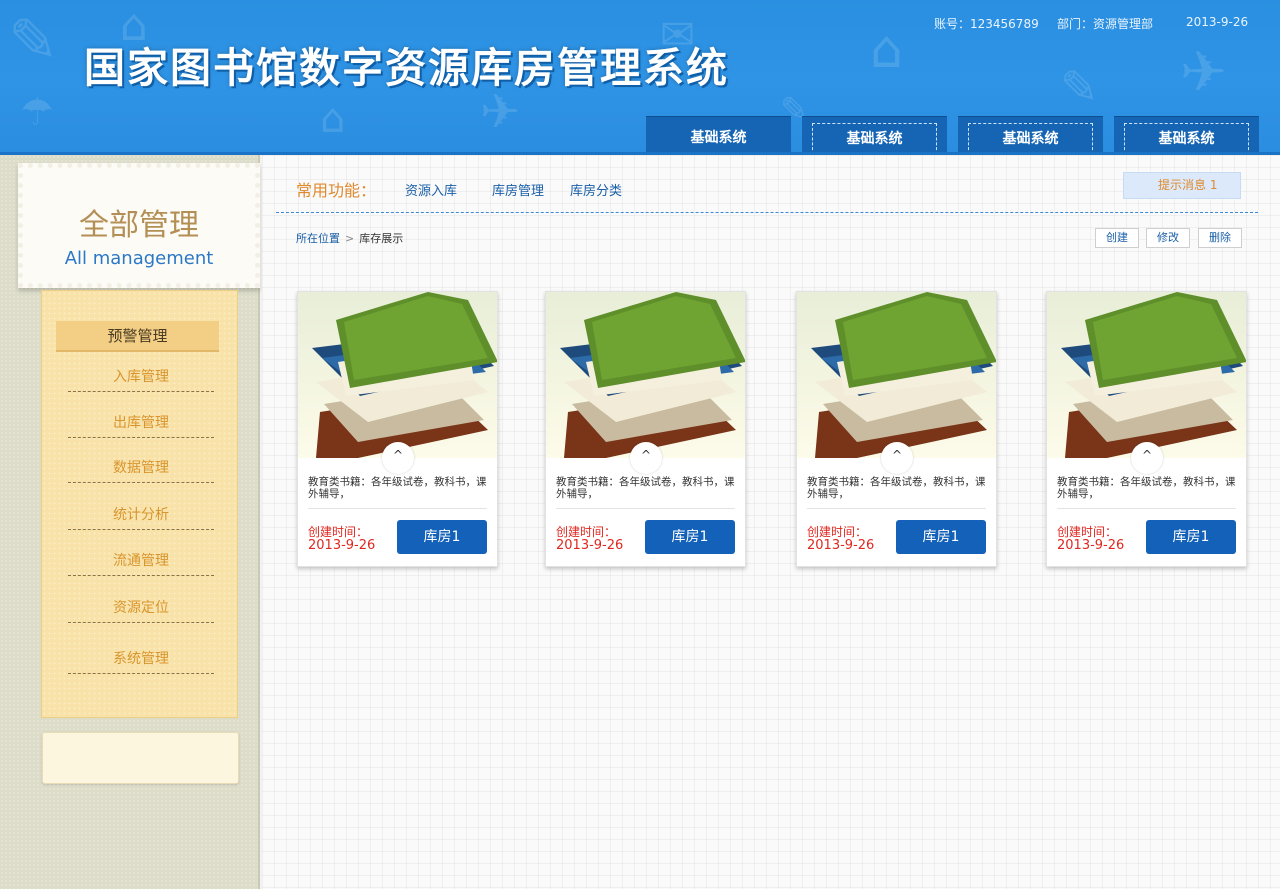 The width and height of the screenshot is (1280, 889). Describe the element at coordinates (141, 377) in the screenshot. I see `sidebar-item-inbound: 入库管理` at that location.